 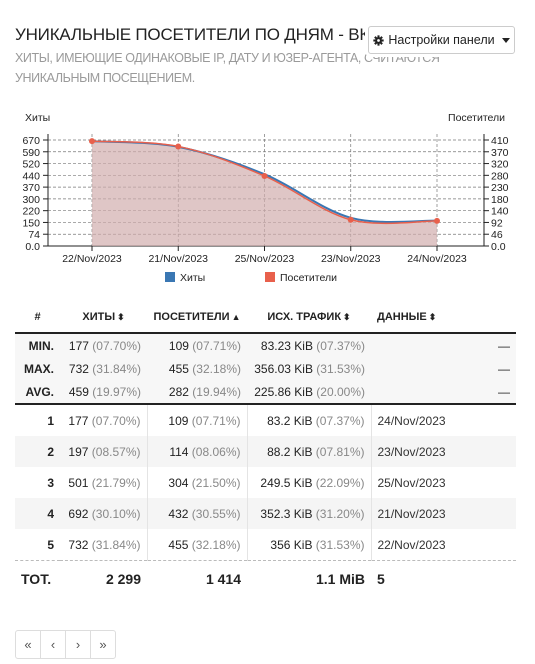 I want to click on row-hits-value: 692, so click(x=78, y=513).